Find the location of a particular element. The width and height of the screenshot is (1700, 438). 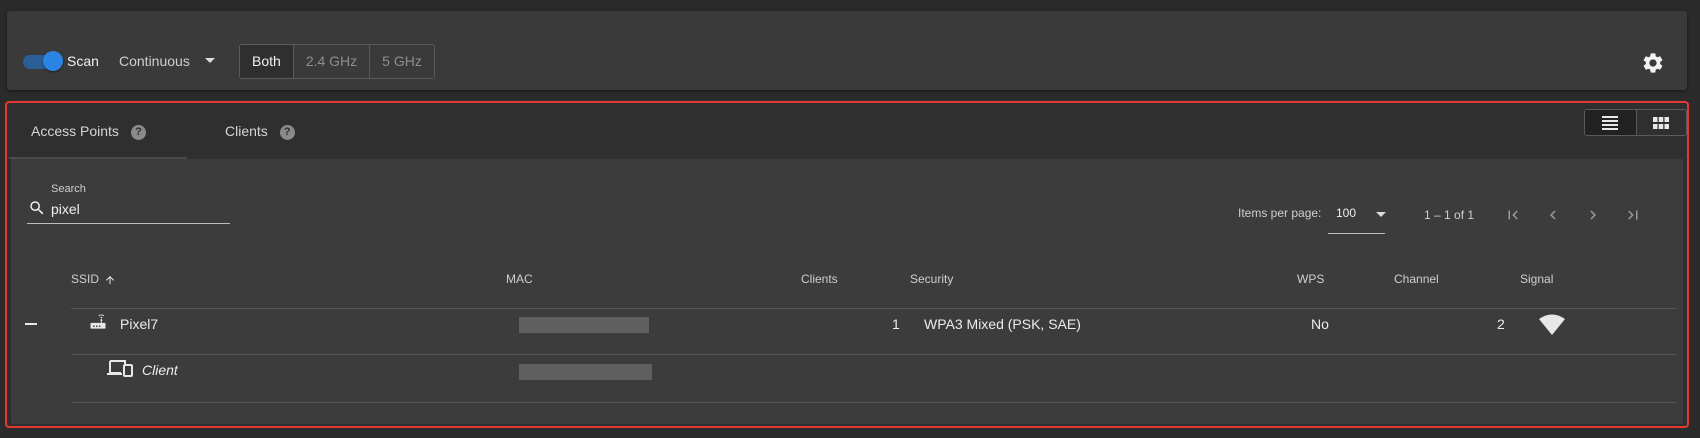

column-header-signal: Signal is located at coordinates (1536, 279).